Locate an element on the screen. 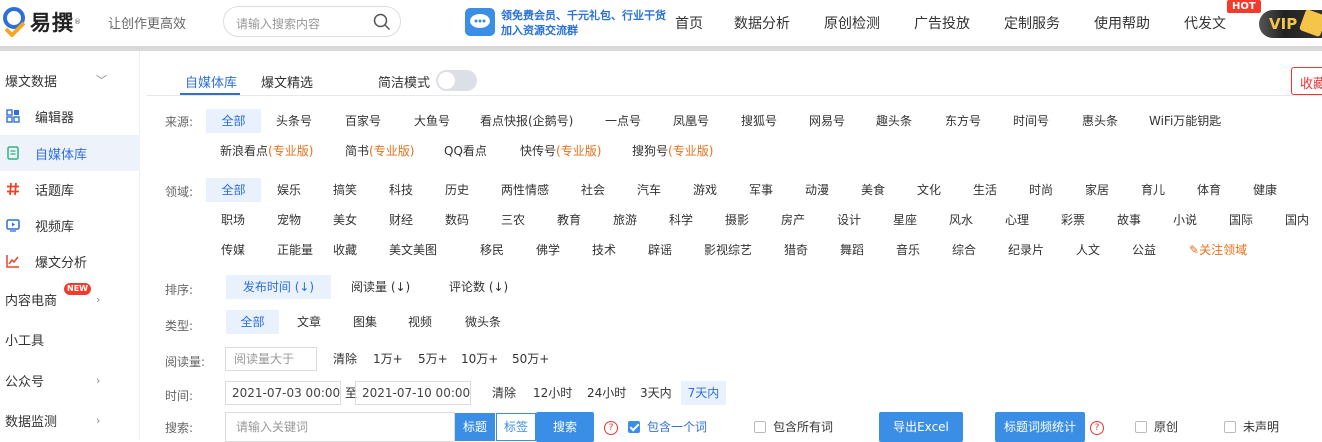  field-chip: 风水 is located at coordinates (961, 220).